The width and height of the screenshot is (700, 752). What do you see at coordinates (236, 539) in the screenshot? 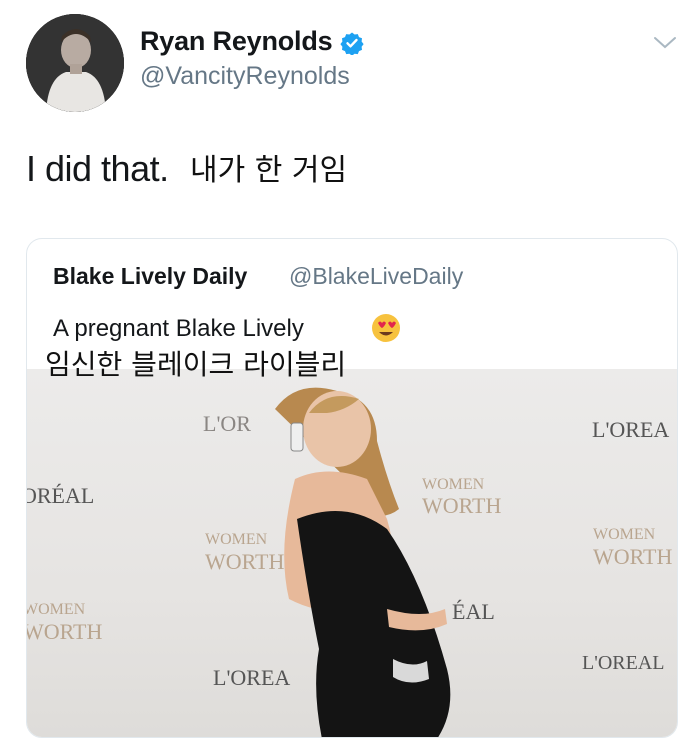
I see `backdrop-women-2: WOMEN` at bounding box center [236, 539].